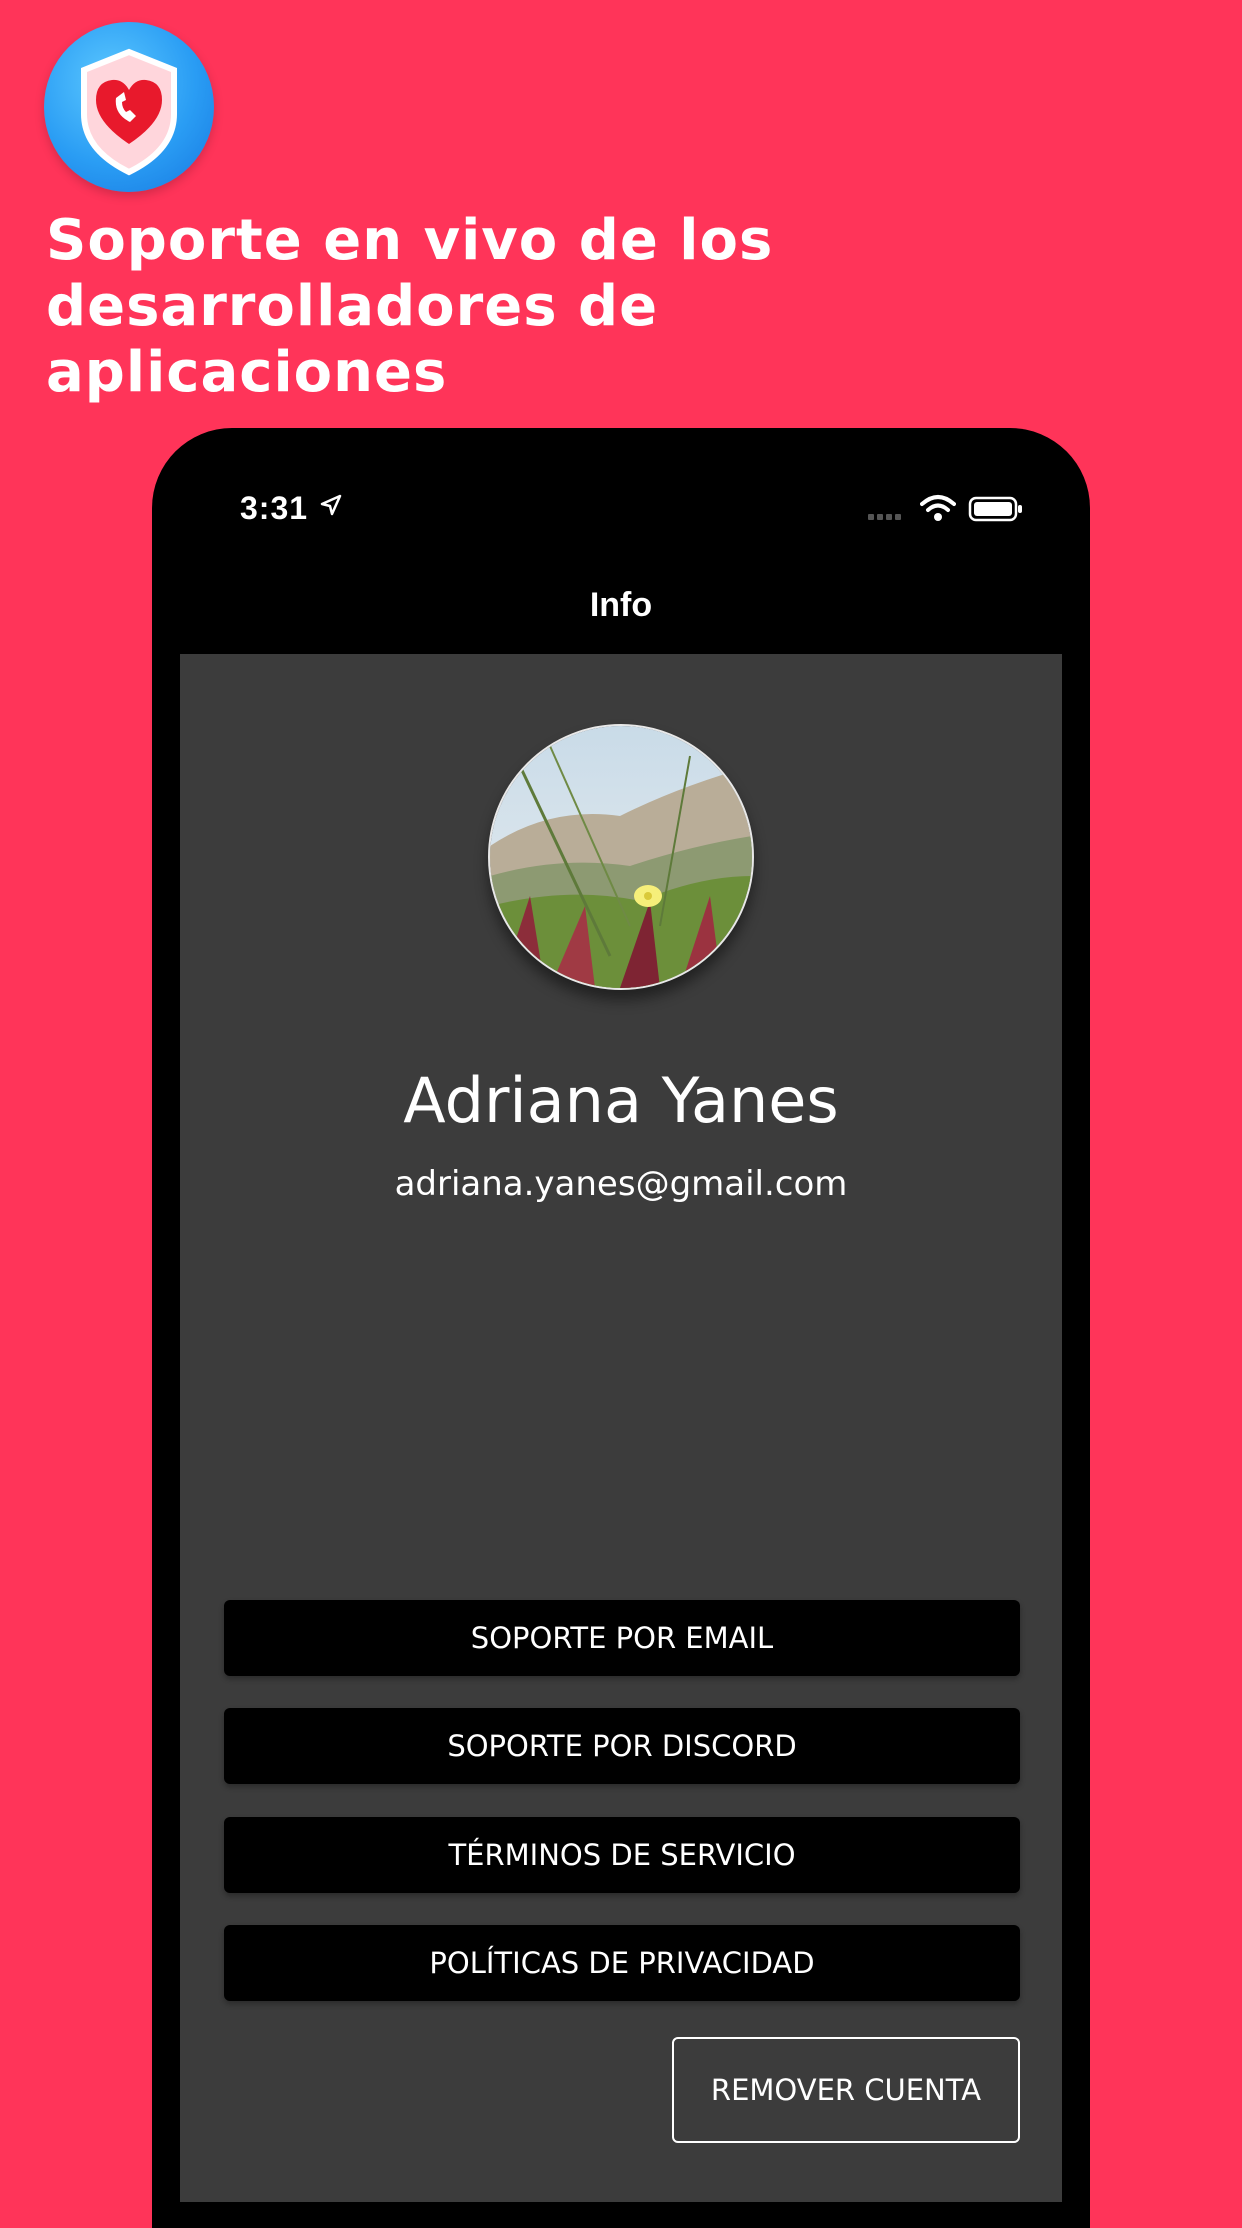 The image size is (1242, 2228). I want to click on headline-line-2: desarrolladores de, so click(352, 306).